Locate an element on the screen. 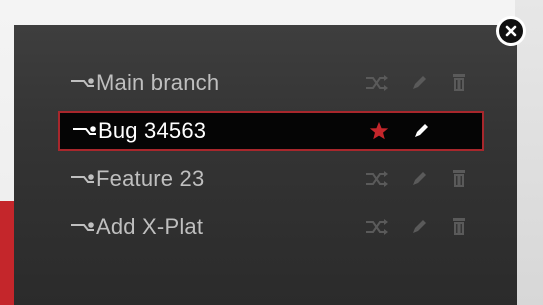 The height and width of the screenshot is (305, 543). branch-label: Main branch is located at coordinates (158, 82).